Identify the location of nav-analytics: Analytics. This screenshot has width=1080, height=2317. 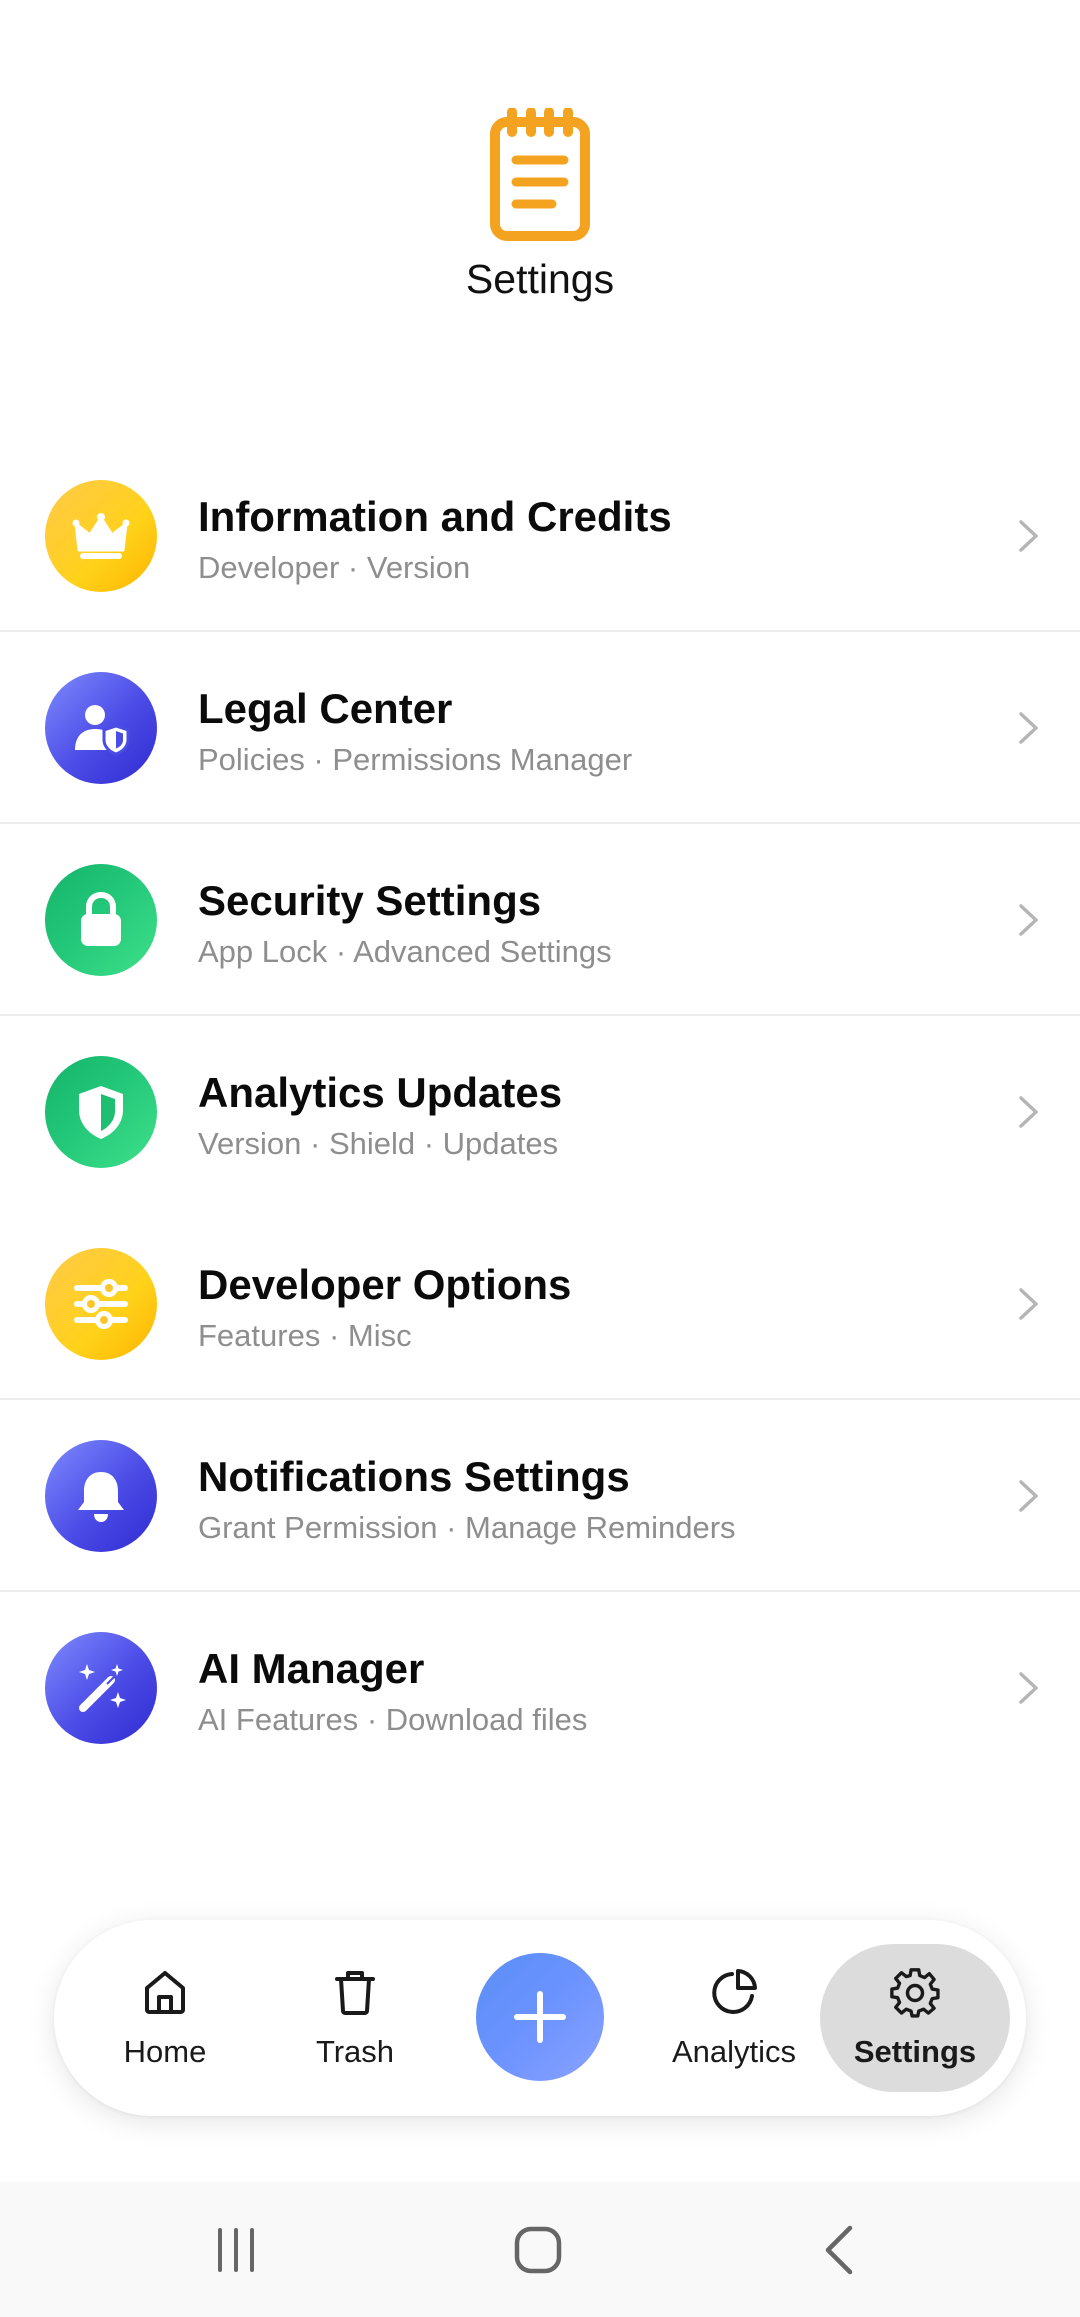
(734, 2018).